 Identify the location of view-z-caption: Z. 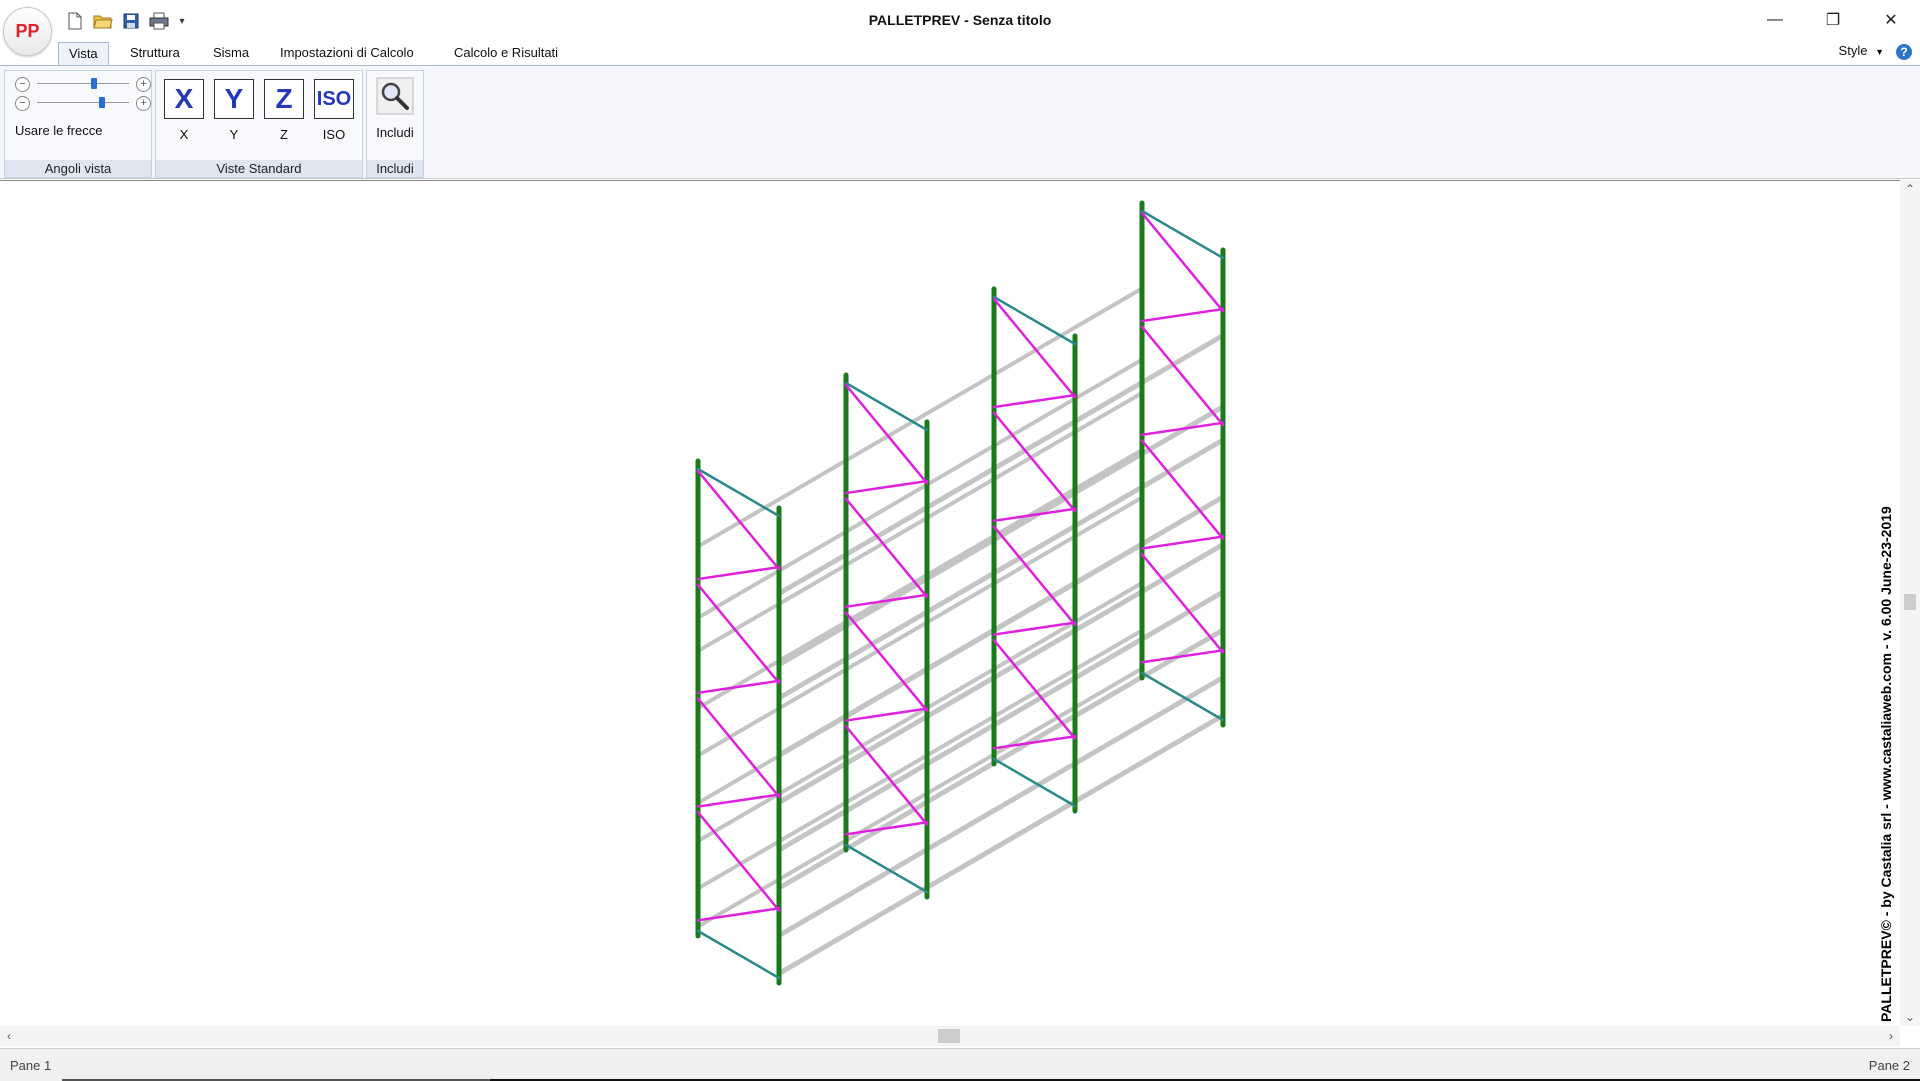
(284, 134).